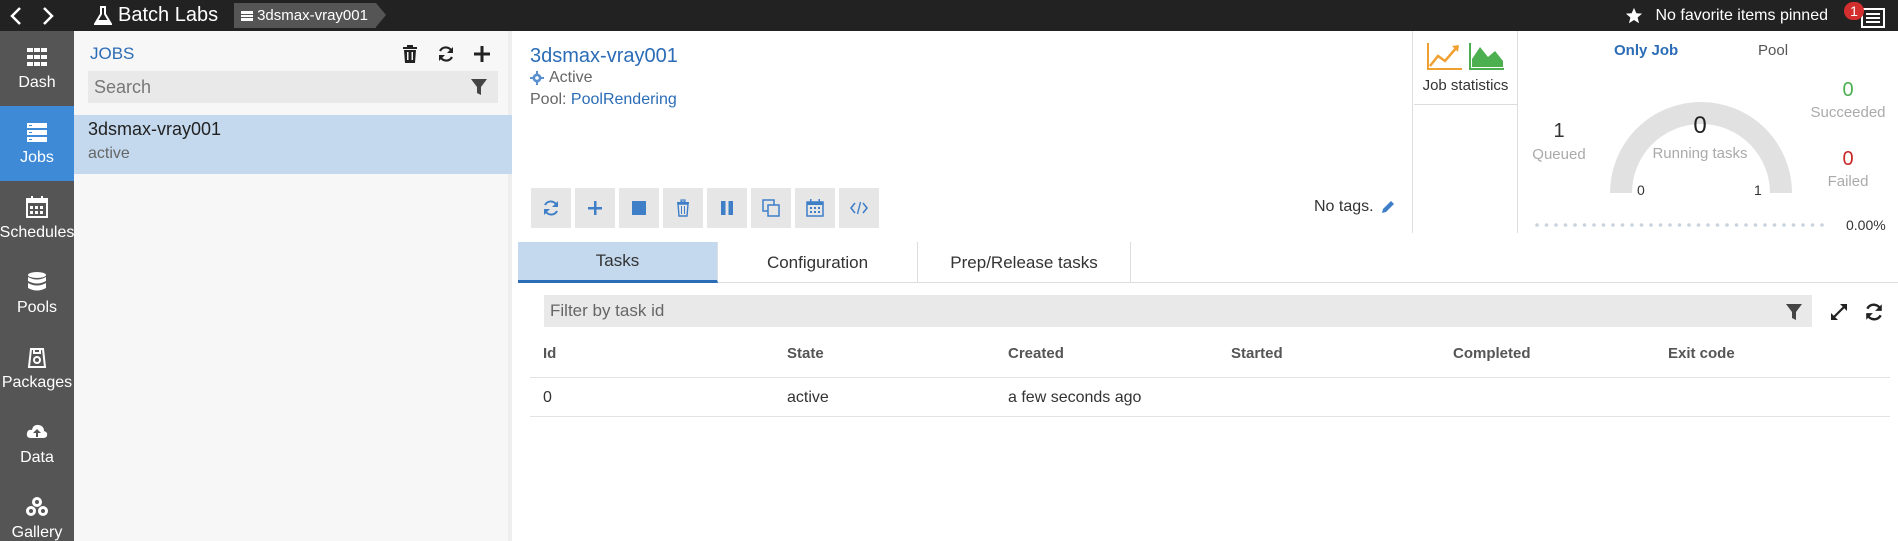 The width and height of the screenshot is (1898, 541). What do you see at coordinates (410, 54) in the screenshot?
I see `delete-jobs-button` at bounding box center [410, 54].